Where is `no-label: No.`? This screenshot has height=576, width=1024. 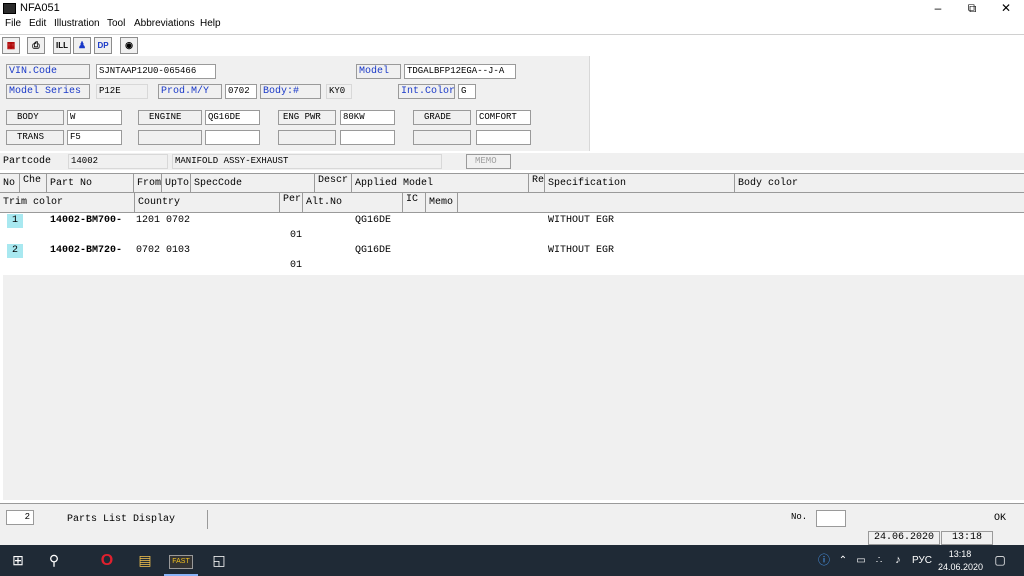 no-label: No. is located at coordinates (799, 517).